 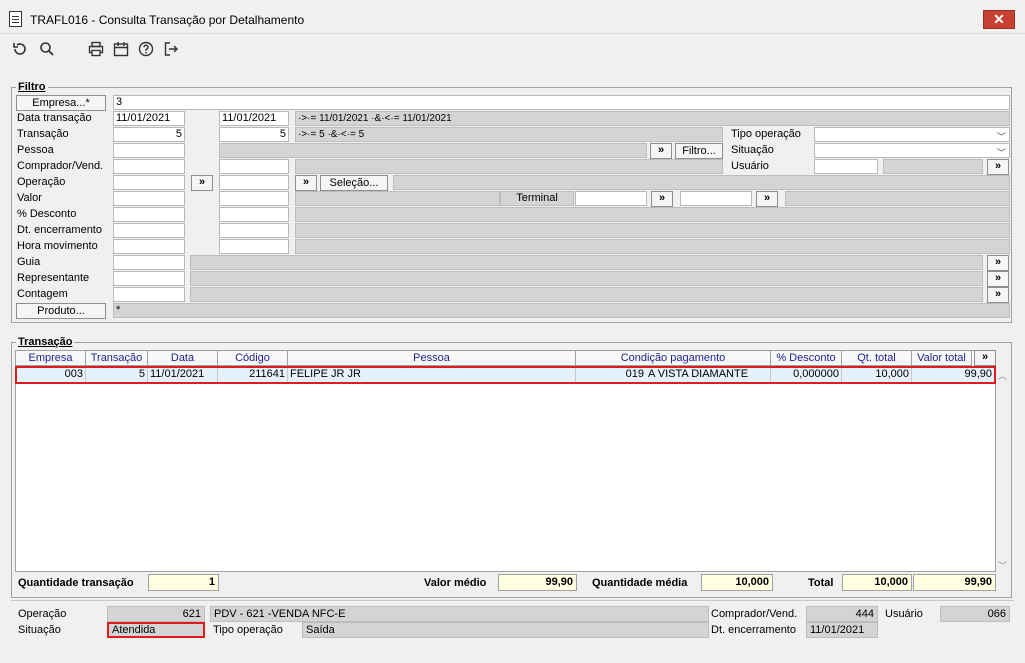 What do you see at coordinates (897, 198) in the screenshot?
I see `terminal-desc` at bounding box center [897, 198].